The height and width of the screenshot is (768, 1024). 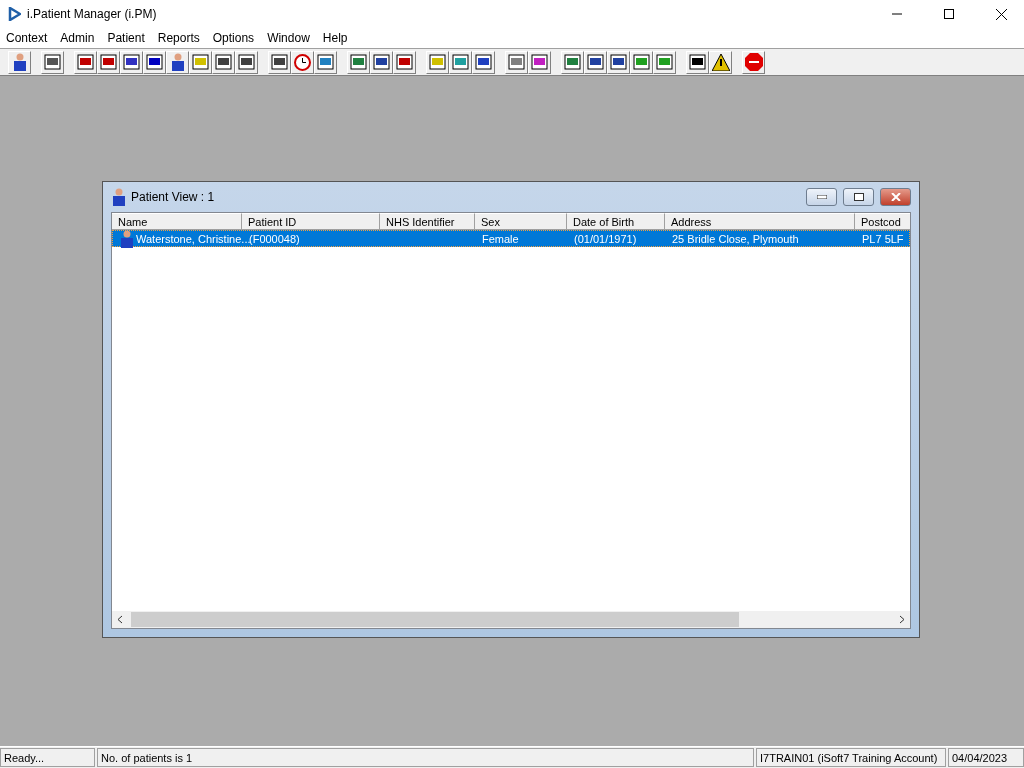 I want to click on menu-item: Context, so click(x=27, y=38).